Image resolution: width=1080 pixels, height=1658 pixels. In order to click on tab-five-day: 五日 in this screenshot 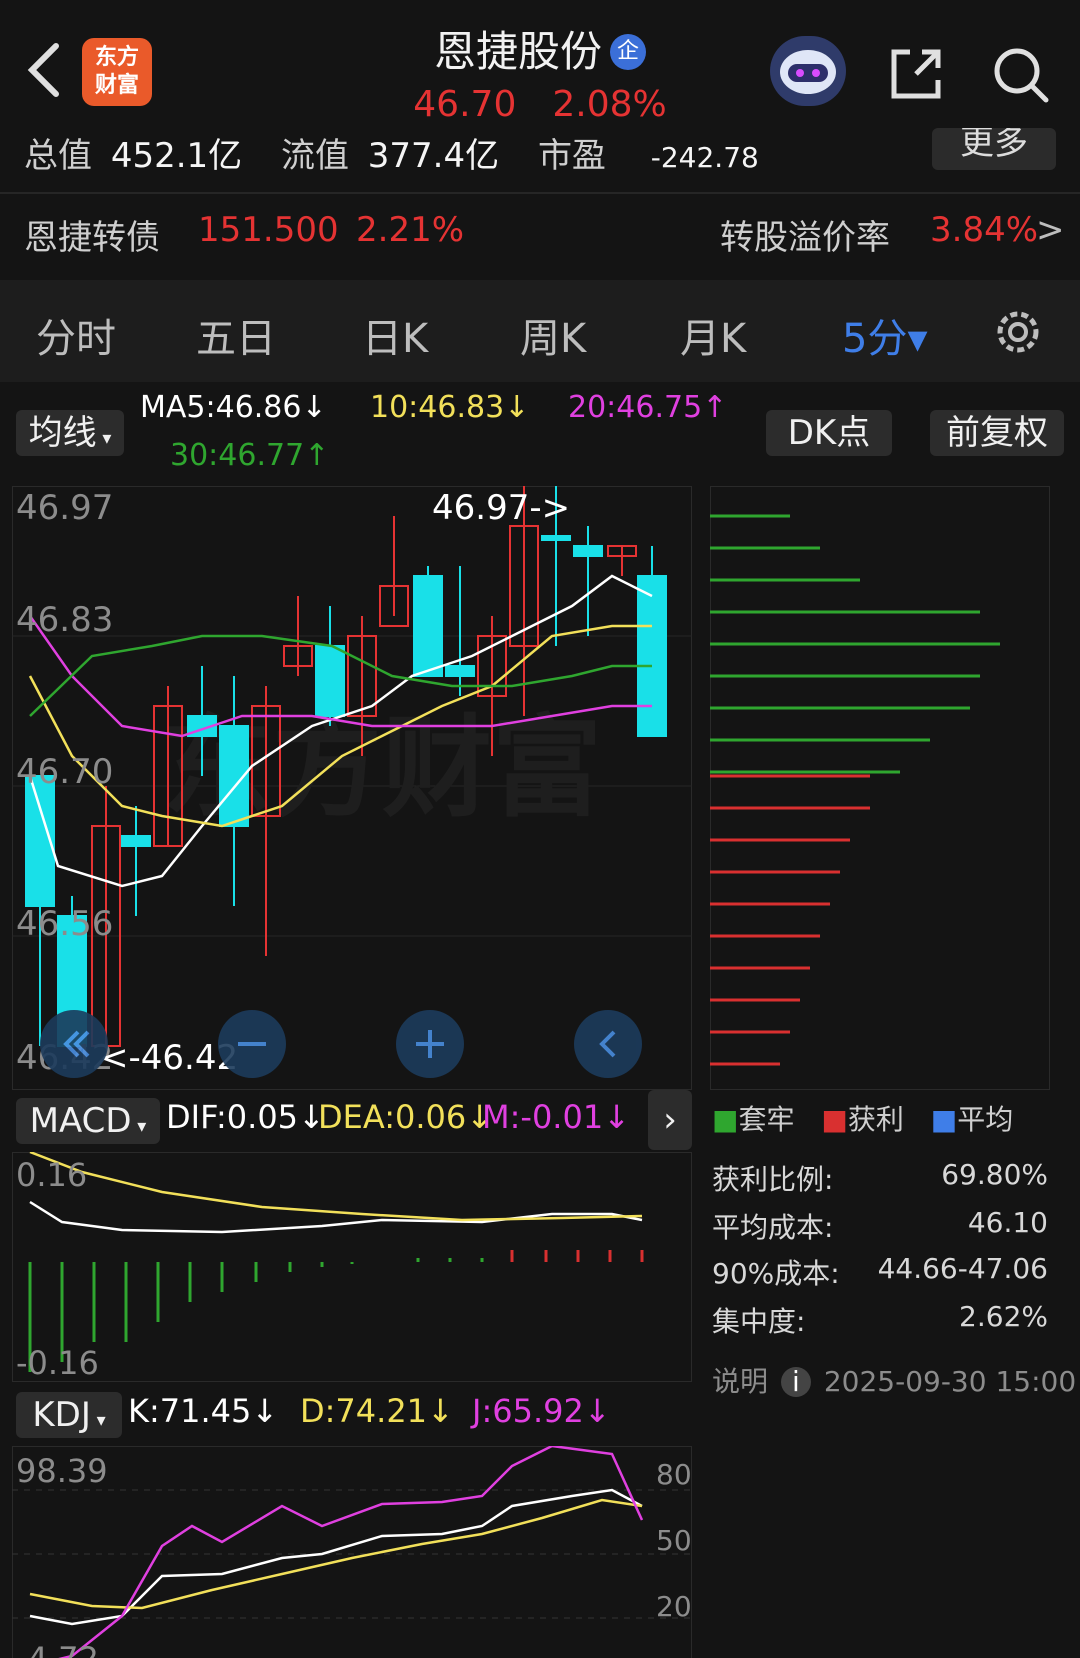, I will do `click(236, 335)`.